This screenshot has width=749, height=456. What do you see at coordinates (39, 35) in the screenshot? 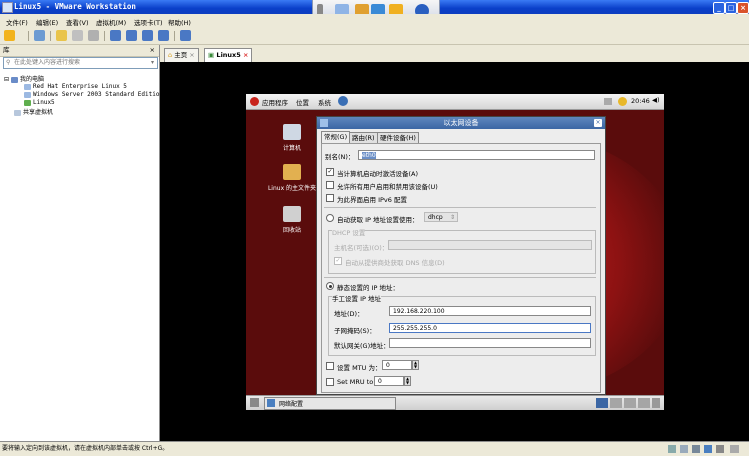
I see `network-adapter-icon` at bounding box center [39, 35].